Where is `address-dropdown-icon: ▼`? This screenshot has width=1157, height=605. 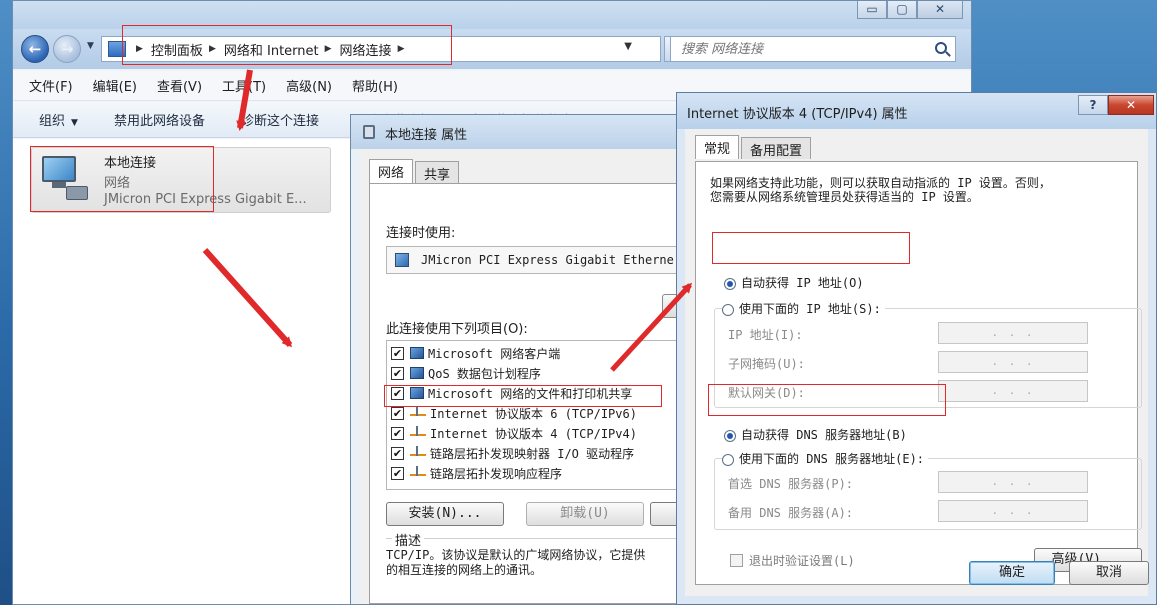 address-dropdown-icon: ▼ is located at coordinates (628, 46).